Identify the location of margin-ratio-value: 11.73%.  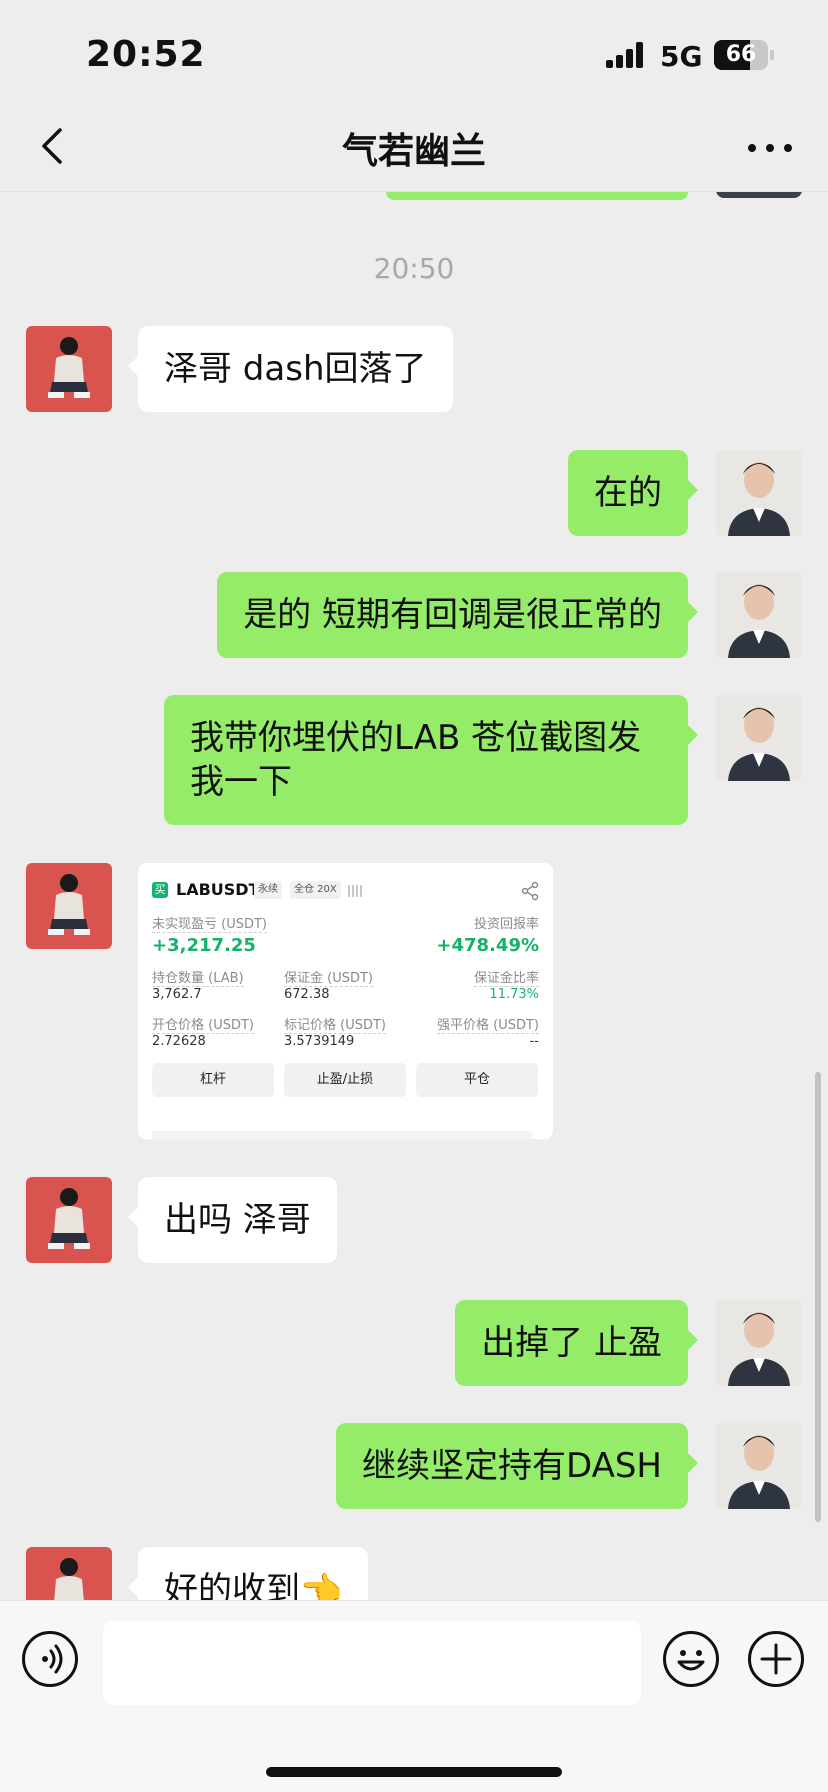
(514, 994).